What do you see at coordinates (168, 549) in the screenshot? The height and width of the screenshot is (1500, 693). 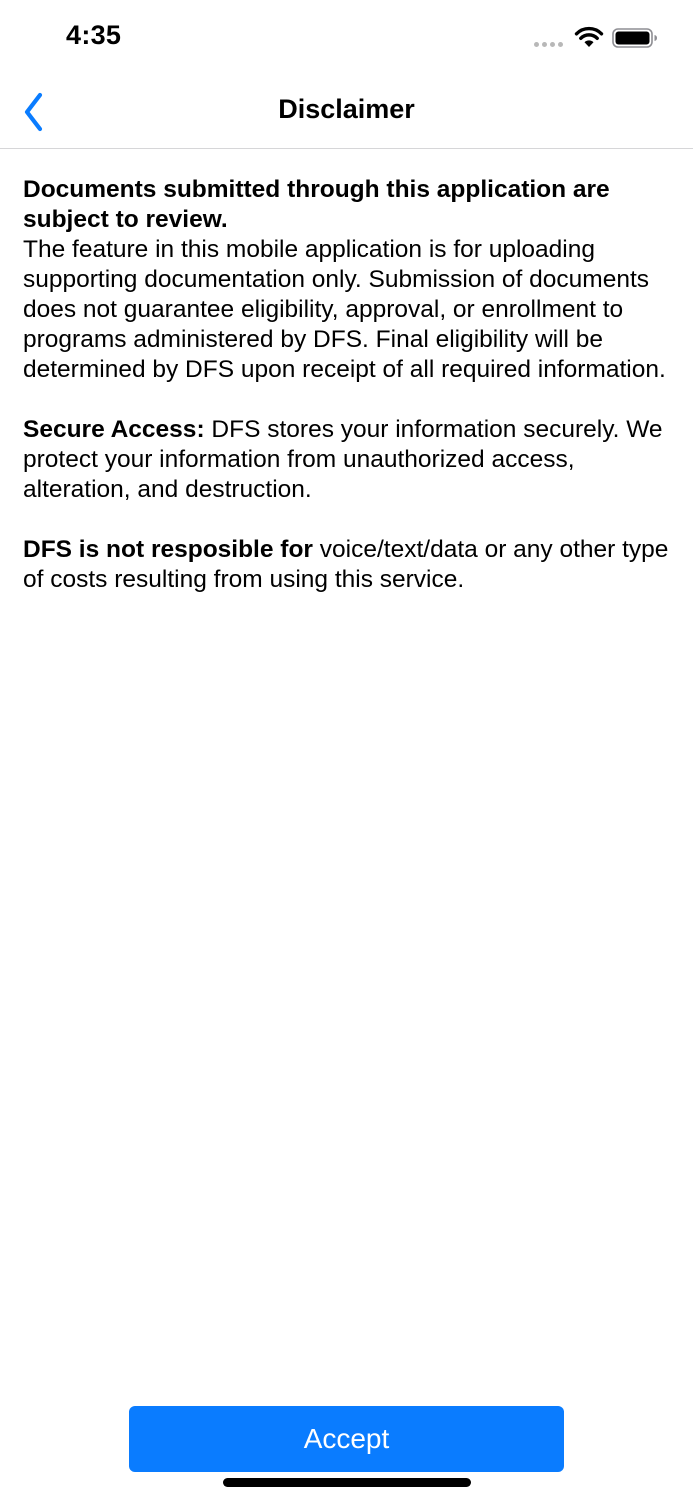 I see `costs-label: DFS is not resposible for` at bounding box center [168, 549].